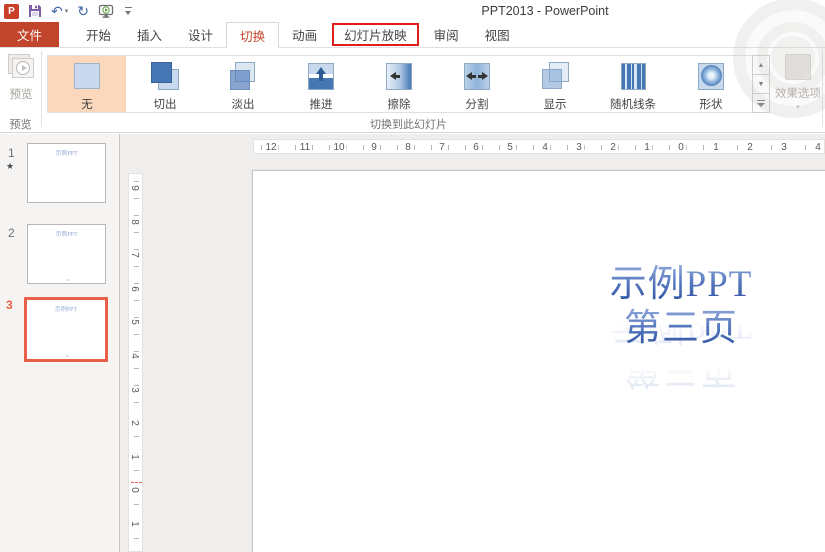 This screenshot has width=825, height=552. Describe the element at coordinates (149, 34) in the screenshot. I see `tab-insert: 插入` at that location.